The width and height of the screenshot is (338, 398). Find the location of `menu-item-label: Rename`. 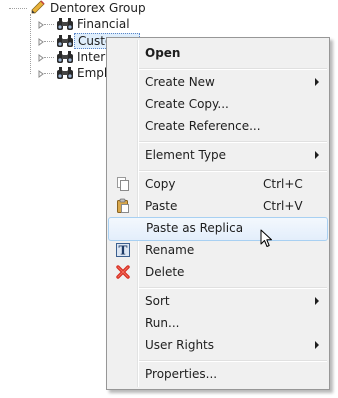

menu-item-label: Rename is located at coordinates (170, 250).